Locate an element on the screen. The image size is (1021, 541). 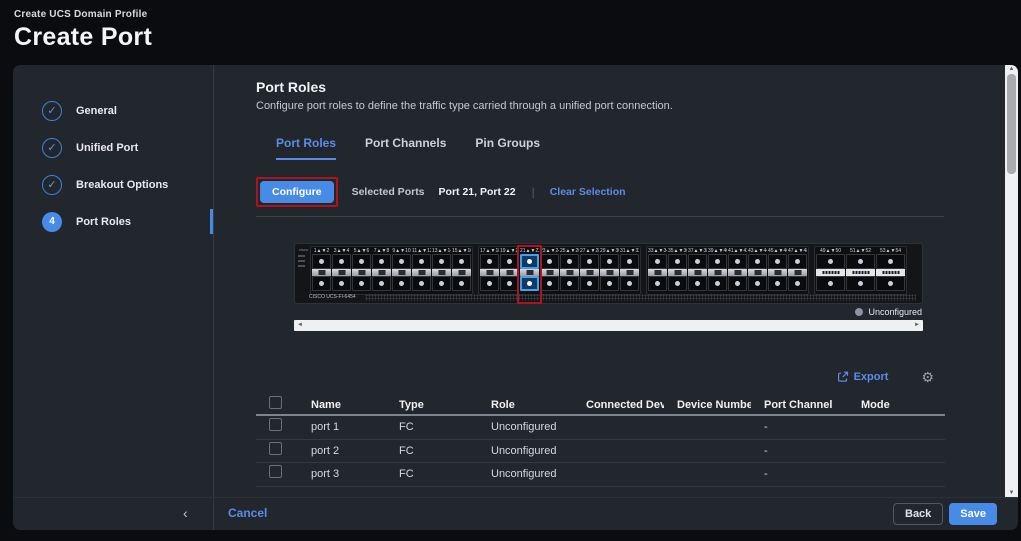
column-header: Device Number is located at coordinates (707, 405).